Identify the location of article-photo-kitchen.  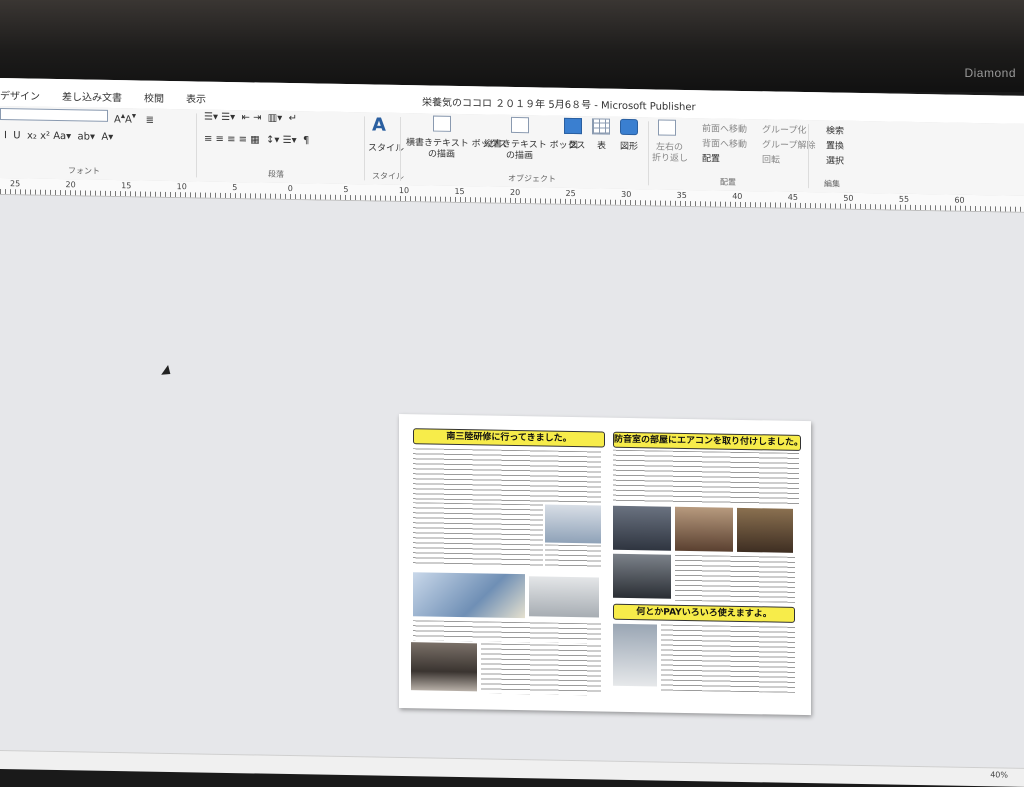
(444, 667).